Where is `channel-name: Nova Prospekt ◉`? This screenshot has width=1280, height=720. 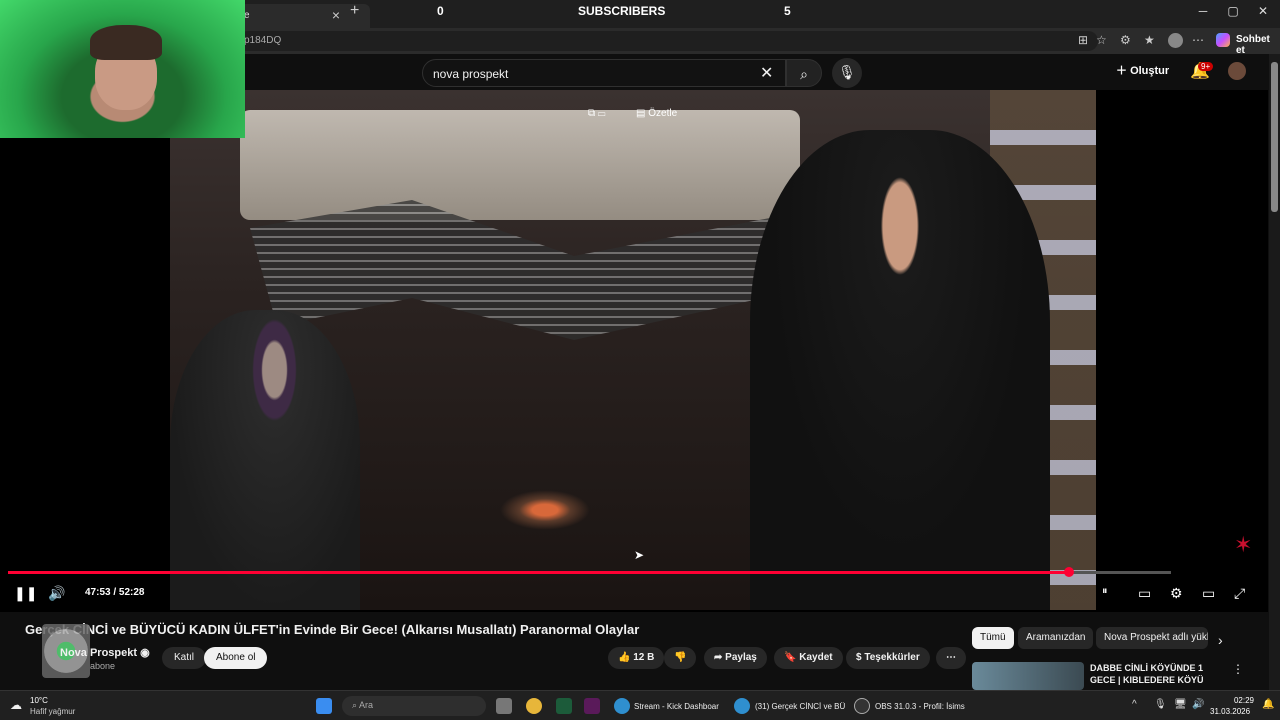 channel-name: Nova Prospekt ◉ is located at coordinates (105, 652).